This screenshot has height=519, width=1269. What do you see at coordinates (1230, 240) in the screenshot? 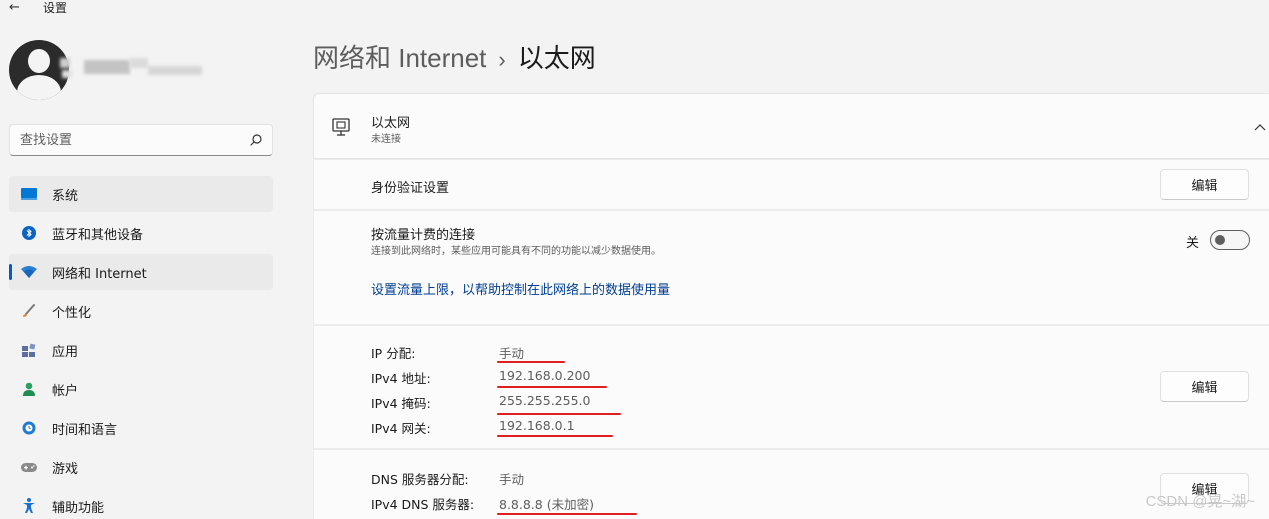
I see `metered-toggle` at bounding box center [1230, 240].